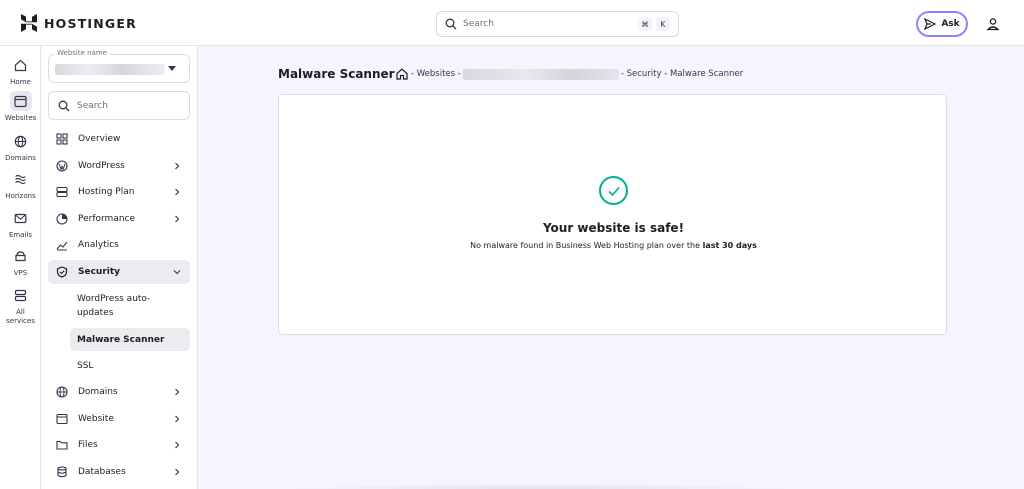 Image resolution: width=1024 pixels, height=489 pixels. I want to click on website-select: Website name, so click(119, 66).